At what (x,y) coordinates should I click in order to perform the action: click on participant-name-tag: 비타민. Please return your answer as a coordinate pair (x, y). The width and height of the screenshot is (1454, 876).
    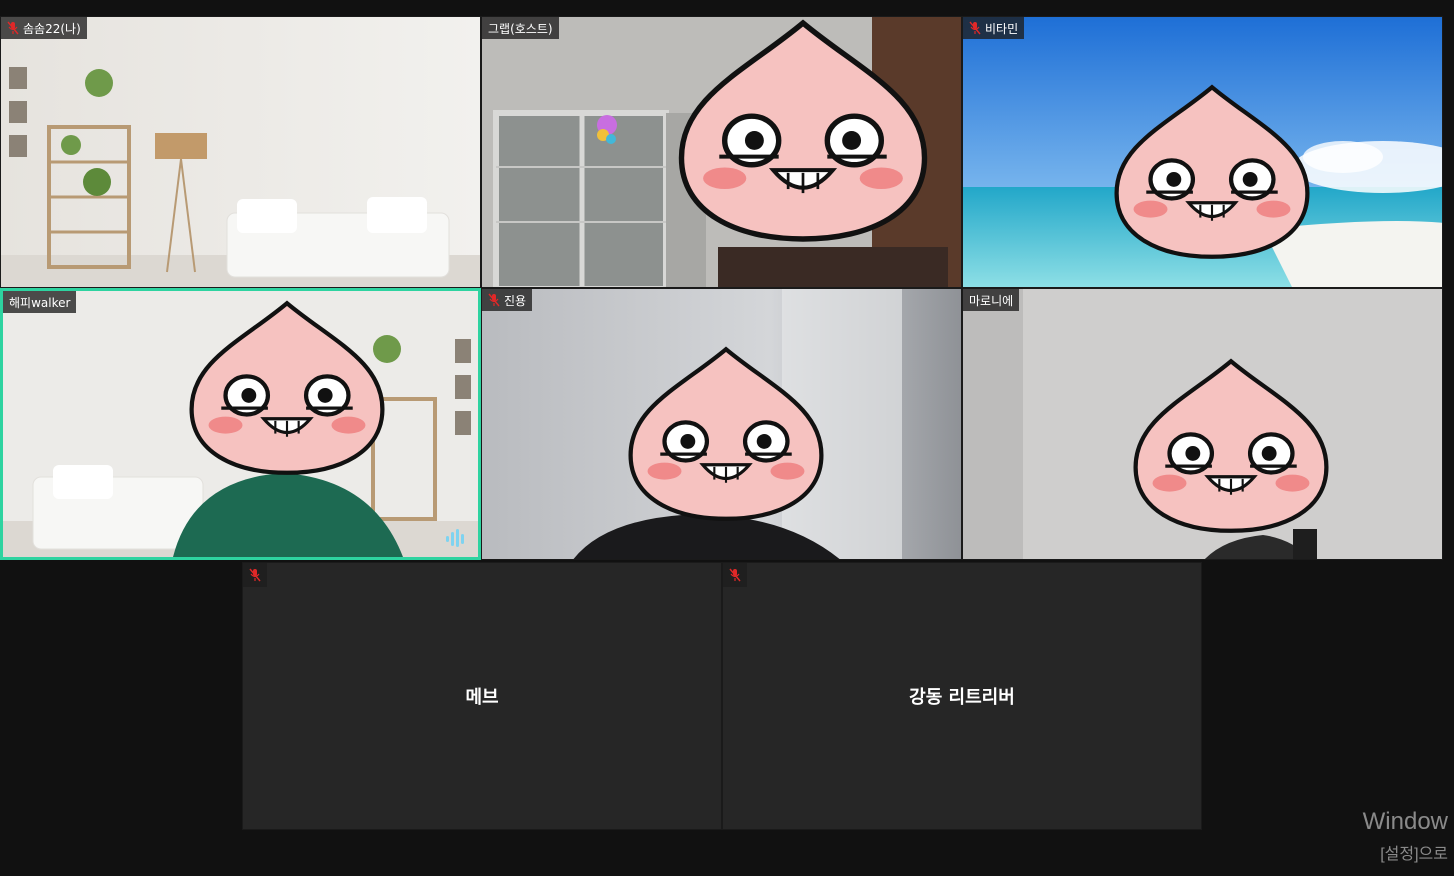
    Looking at the image, I should click on (994, 28).